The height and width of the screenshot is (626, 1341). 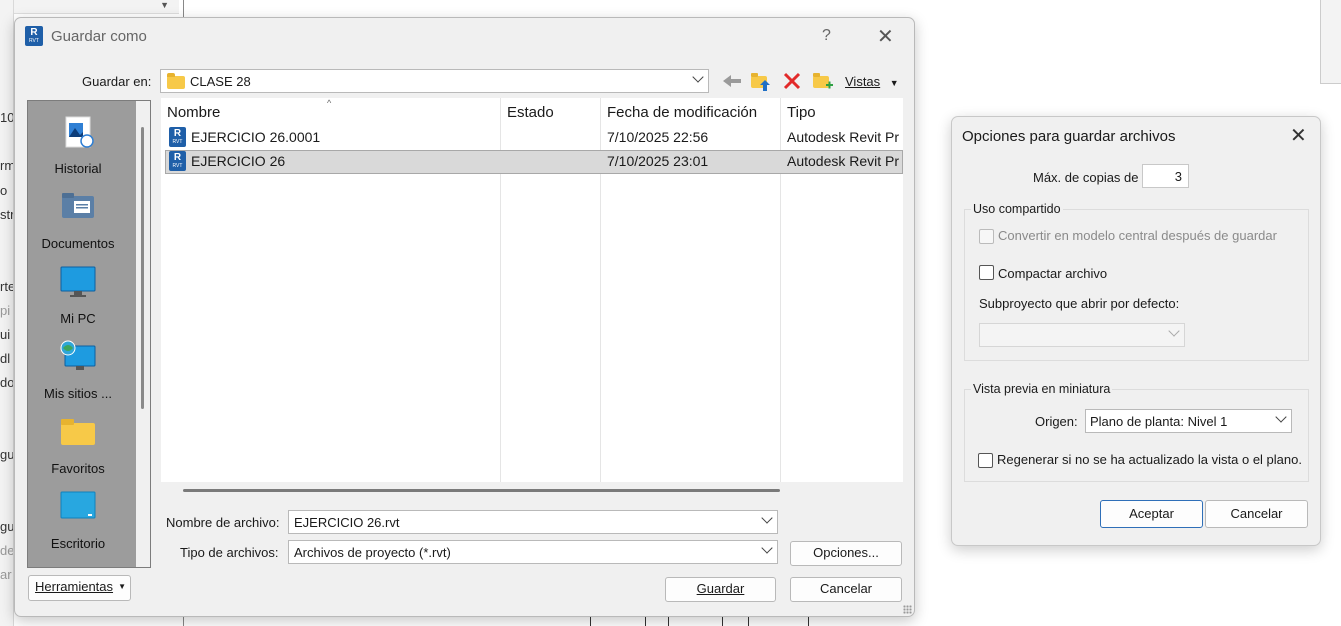 What do you see at coordinates (122, 586) in the screenshot?
I see `caret-down-icon: ▼` at bounding box center [122, 586].